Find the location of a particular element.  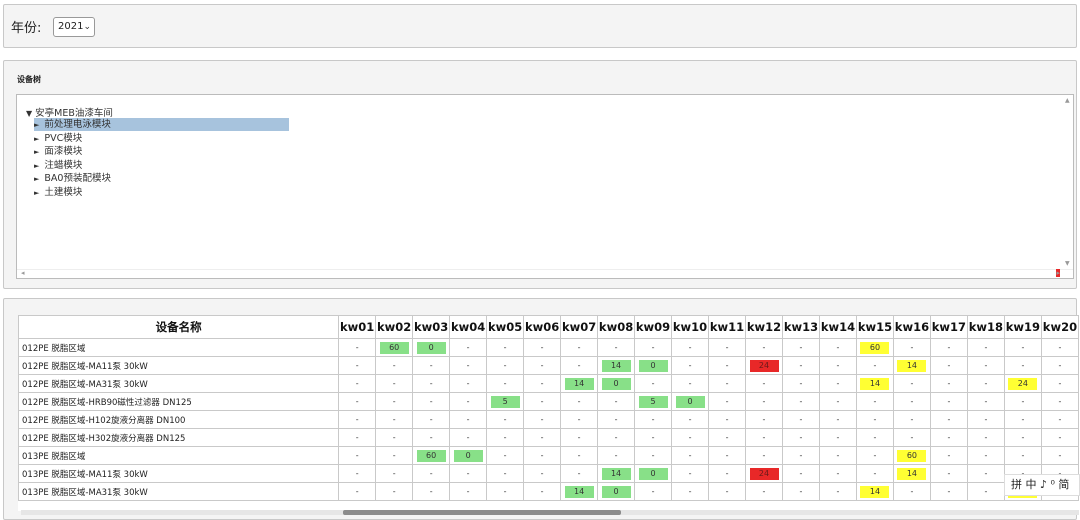

year-select: 2021 ⌄ is located at coordinates (74, 27).